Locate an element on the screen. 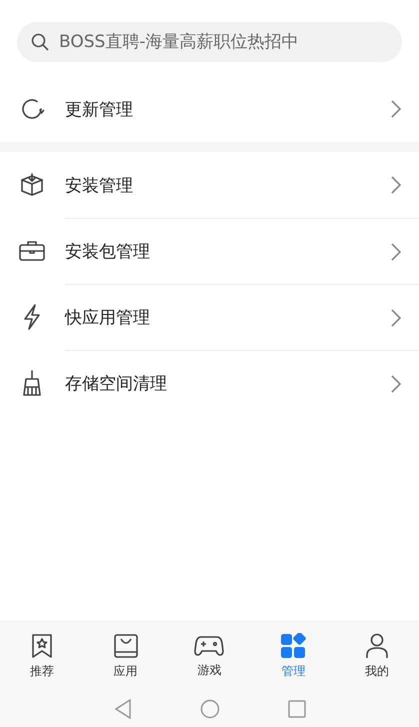 The image size is (419, 727). menu-label: 安装管理 is located at coordinates (99, 185).